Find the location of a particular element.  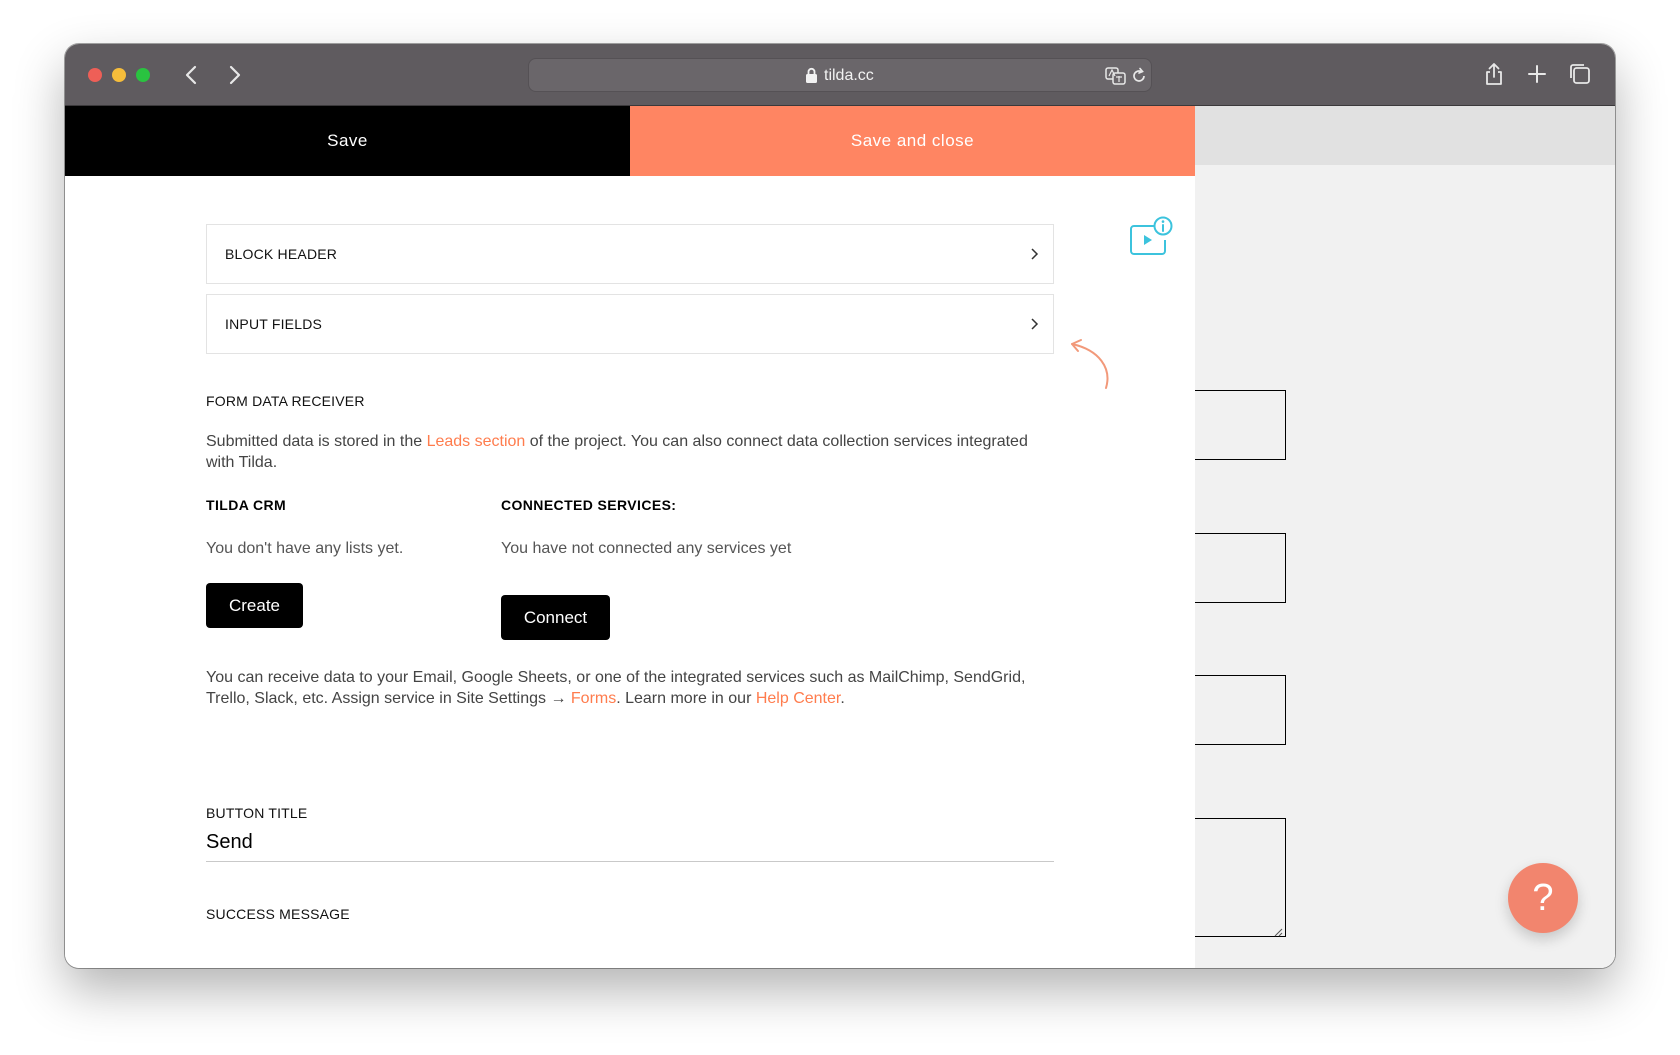

back-arrow-icon is located at coordinates (192, 75).